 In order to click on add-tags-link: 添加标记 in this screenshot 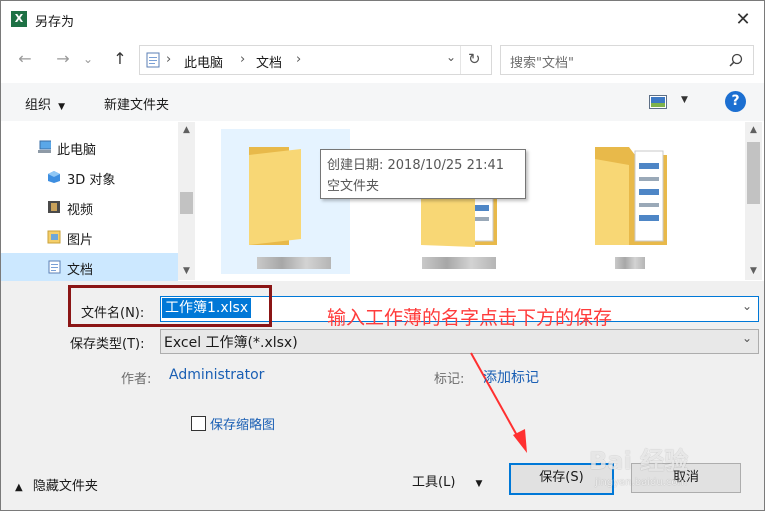, I will do `click(511, 377)`.